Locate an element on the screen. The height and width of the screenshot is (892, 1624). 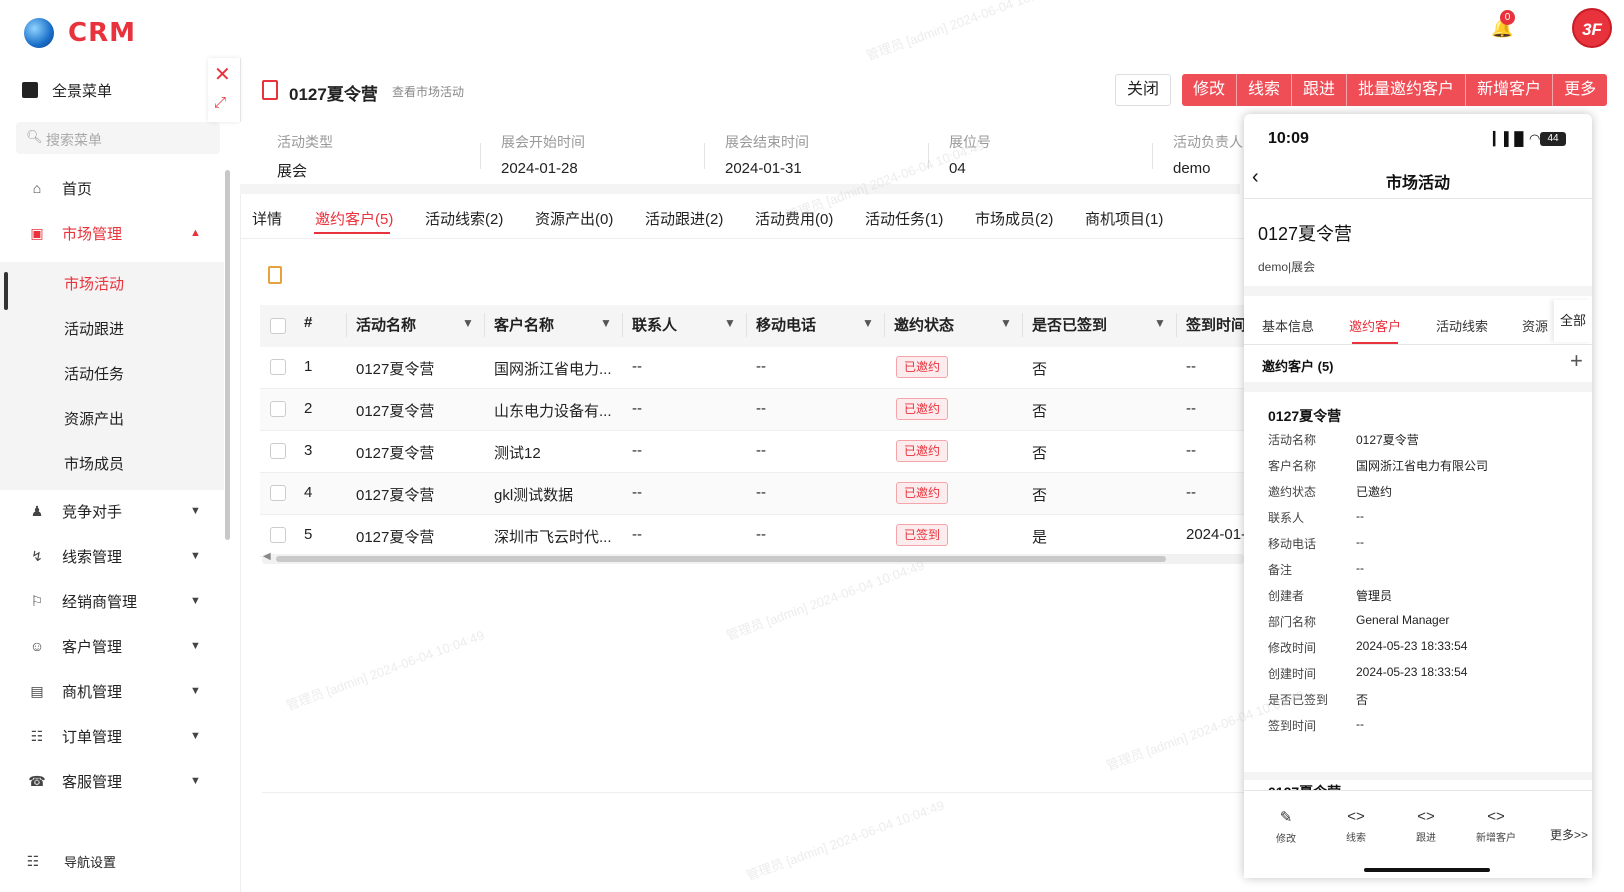
select-all-checkbox is located at coordinates (278, 326).